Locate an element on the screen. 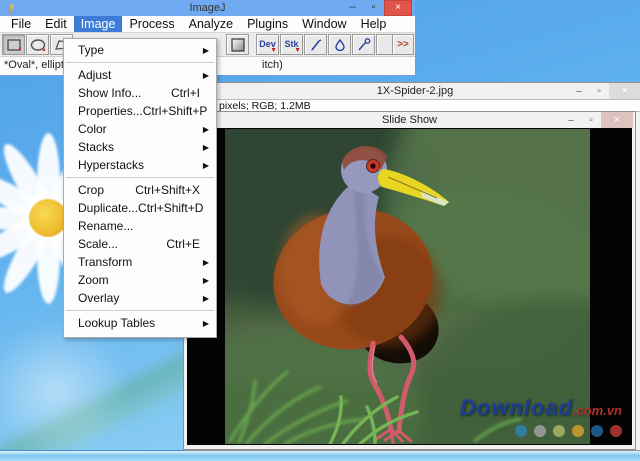 Image resolution: width=640 pixels, height=461 pixels. menu-window: Window is located at coordinates (324, 24).